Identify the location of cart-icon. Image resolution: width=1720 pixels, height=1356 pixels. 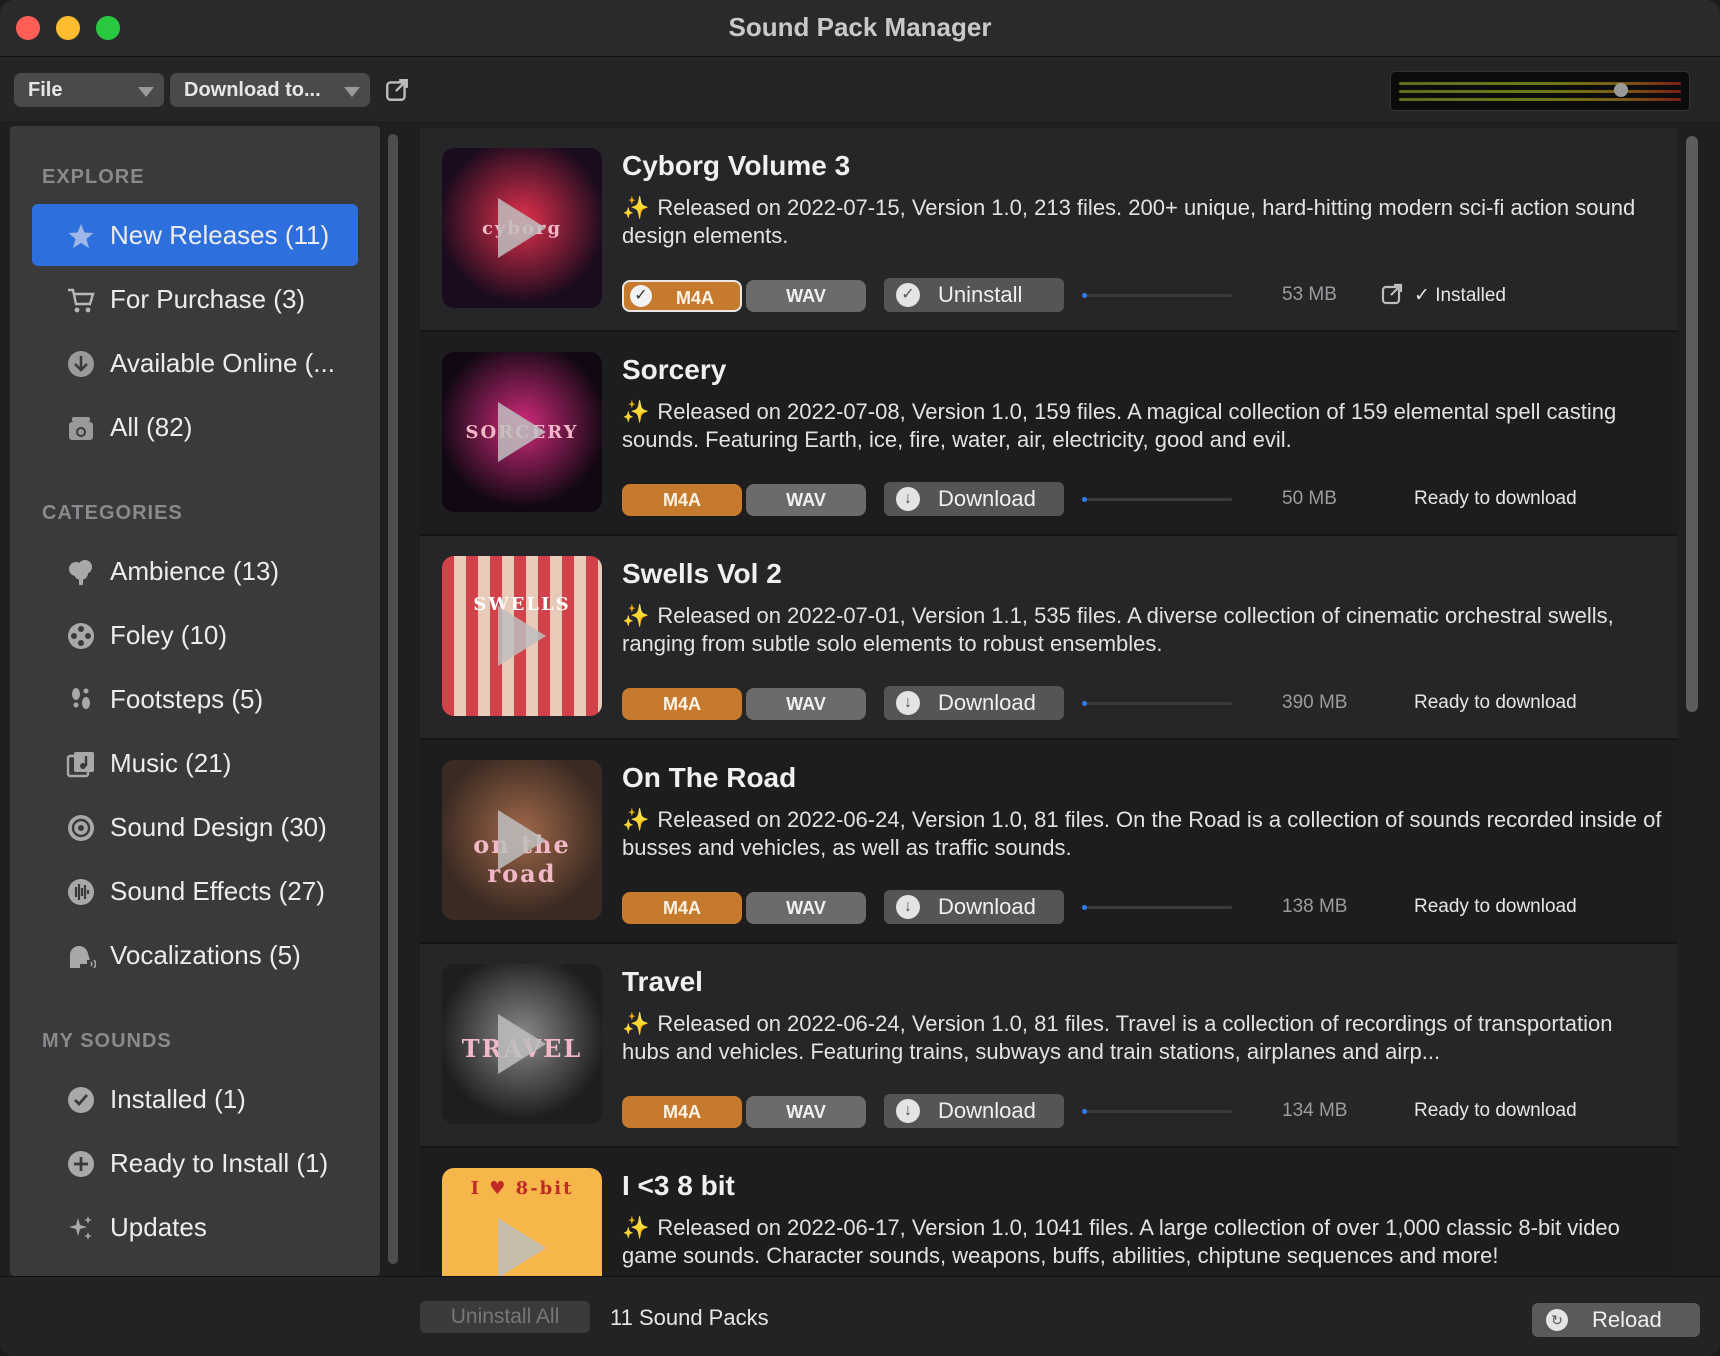
(81, 300).